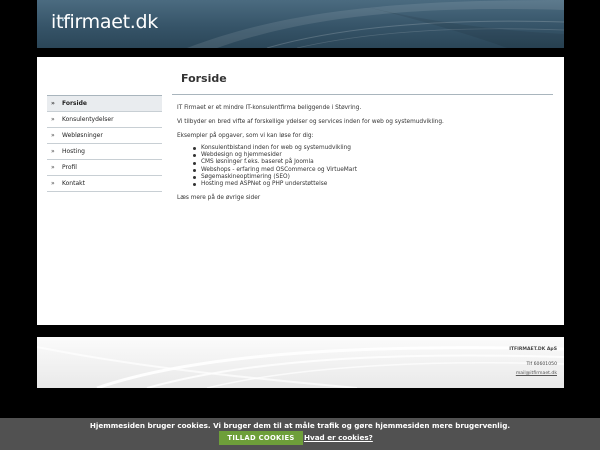 This screenshot has height=450, width=600. I want to click on sidebar-item-label: Profil, so click(69, 167).